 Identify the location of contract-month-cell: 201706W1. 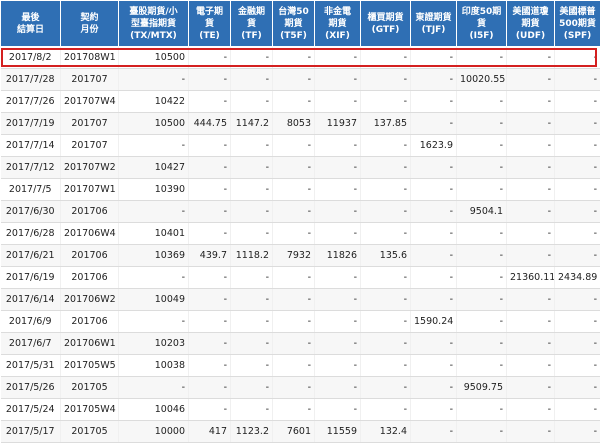
(90, 344).